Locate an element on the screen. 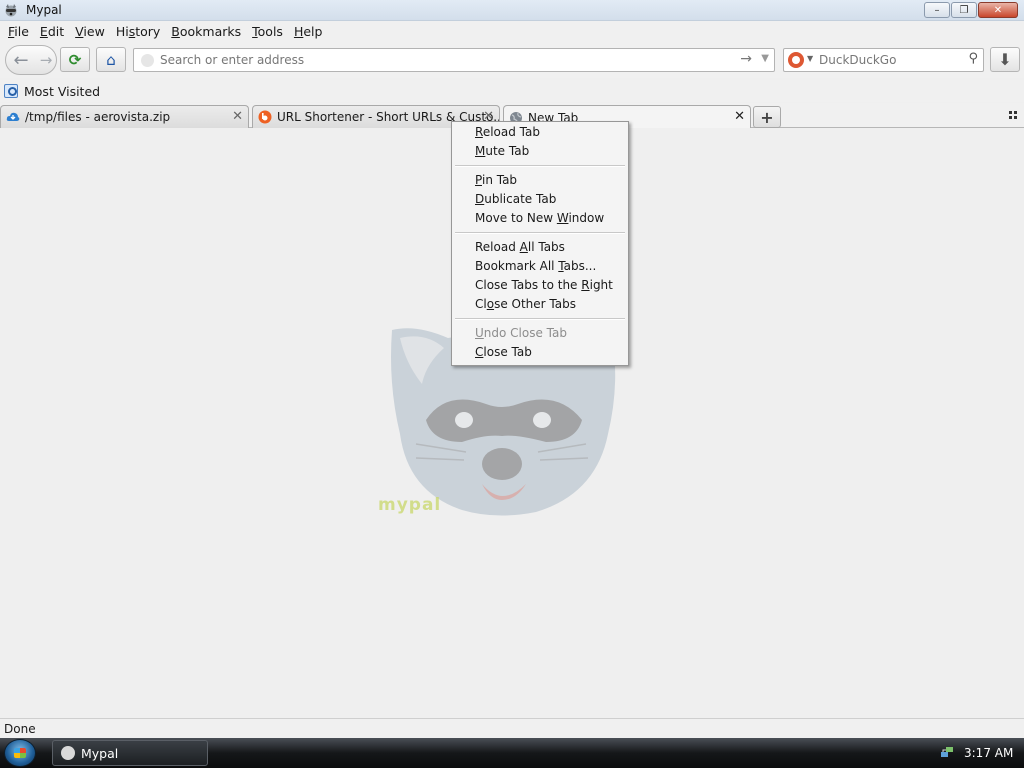 Image resolution: width=1024 pixels, height=768 pixels. status-text: Done is located at coordinates (20, 728).